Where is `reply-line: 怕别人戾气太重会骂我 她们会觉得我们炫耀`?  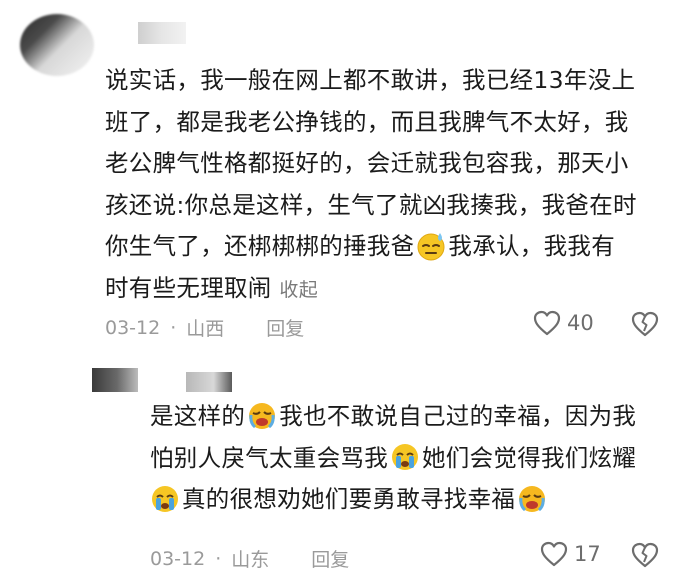 reply-line: 怕别人戾气太重会骂我 她们会觉得我们炫耀 is located at coordinates (393, 459).